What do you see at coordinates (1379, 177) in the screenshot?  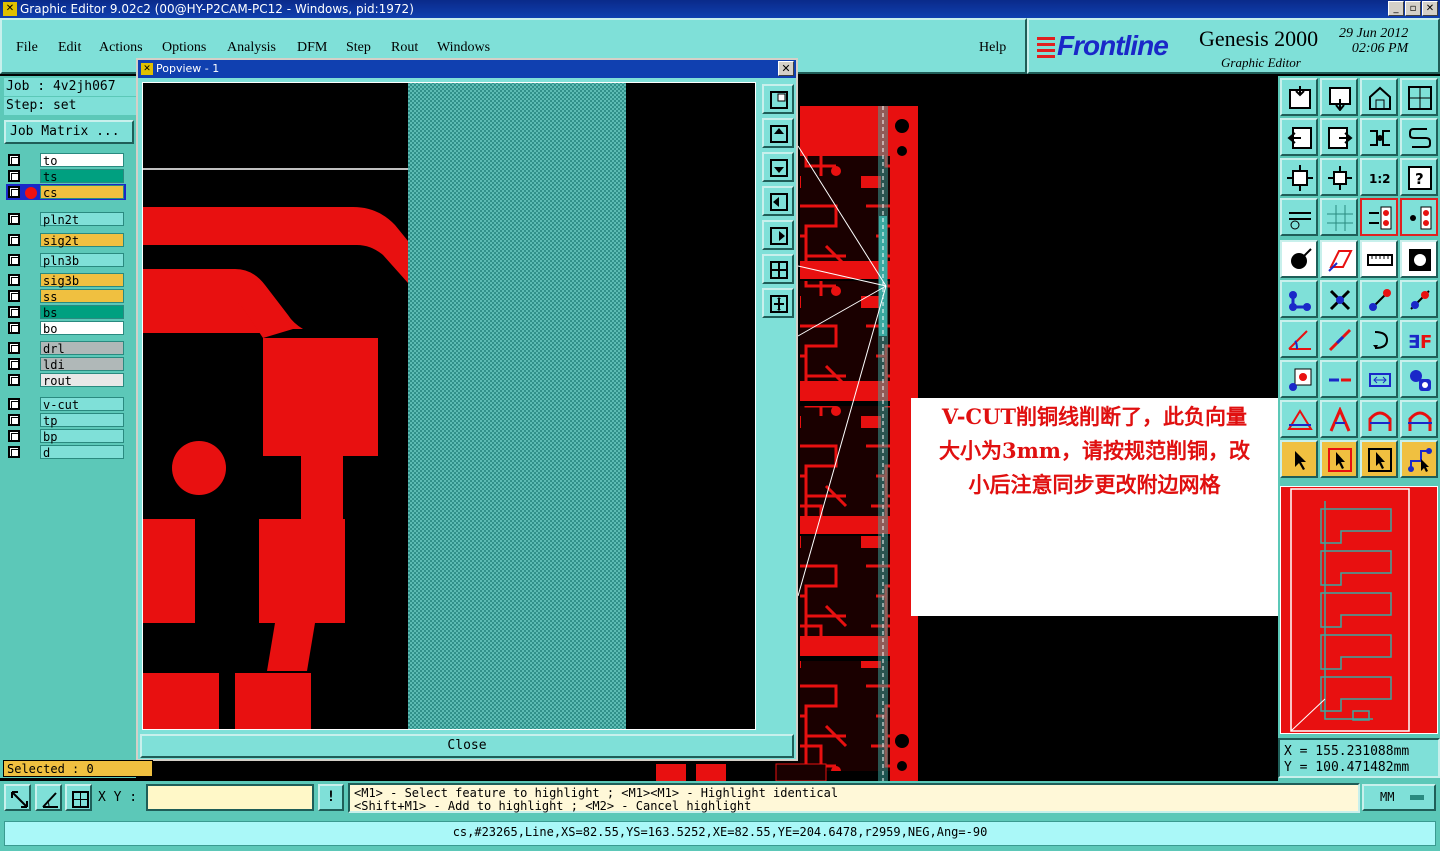 I see `scale-1to2-button: 1:2` at bounding box center [1379, 177].